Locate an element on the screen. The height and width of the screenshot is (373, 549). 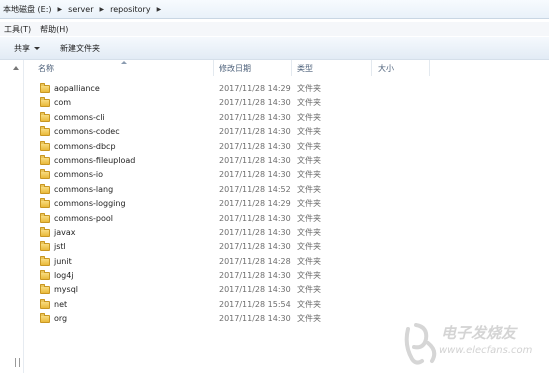
table-row: commons-codec 2017/11/28 14:30 文件夹 is located at coordinates (274, 132).